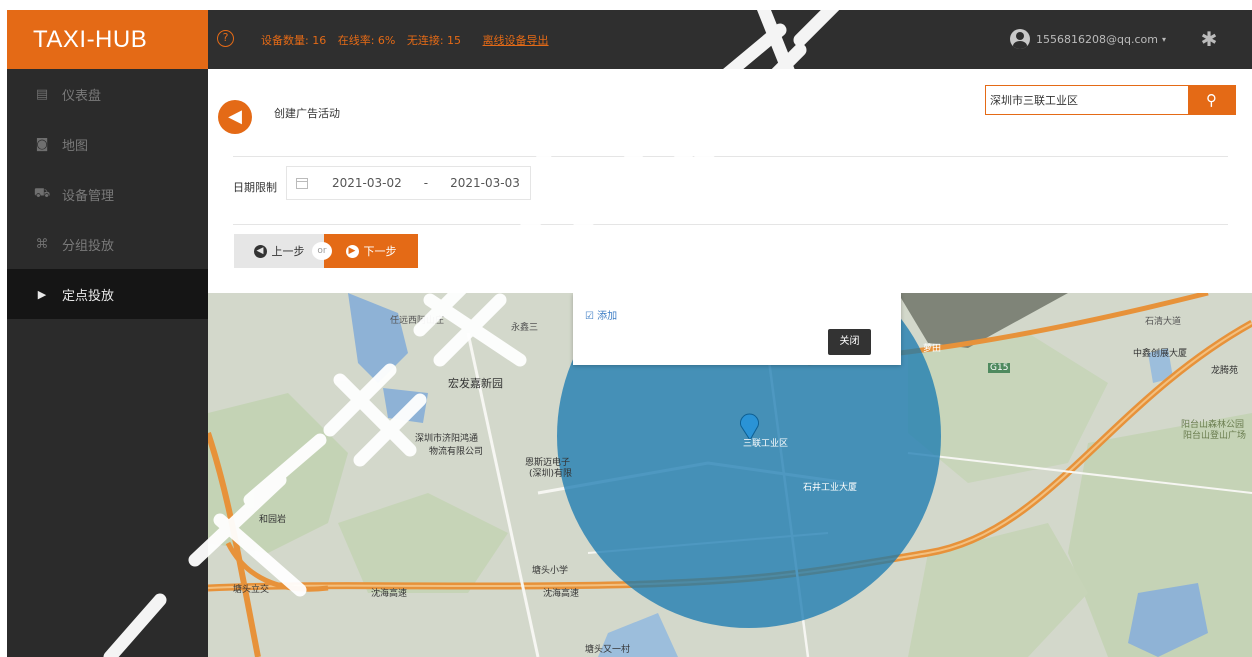  What do you see at coordinates (475, 383) in the screenshot?
I see `map-label: 宏发嘉新园` at bounding box center [475, 383].